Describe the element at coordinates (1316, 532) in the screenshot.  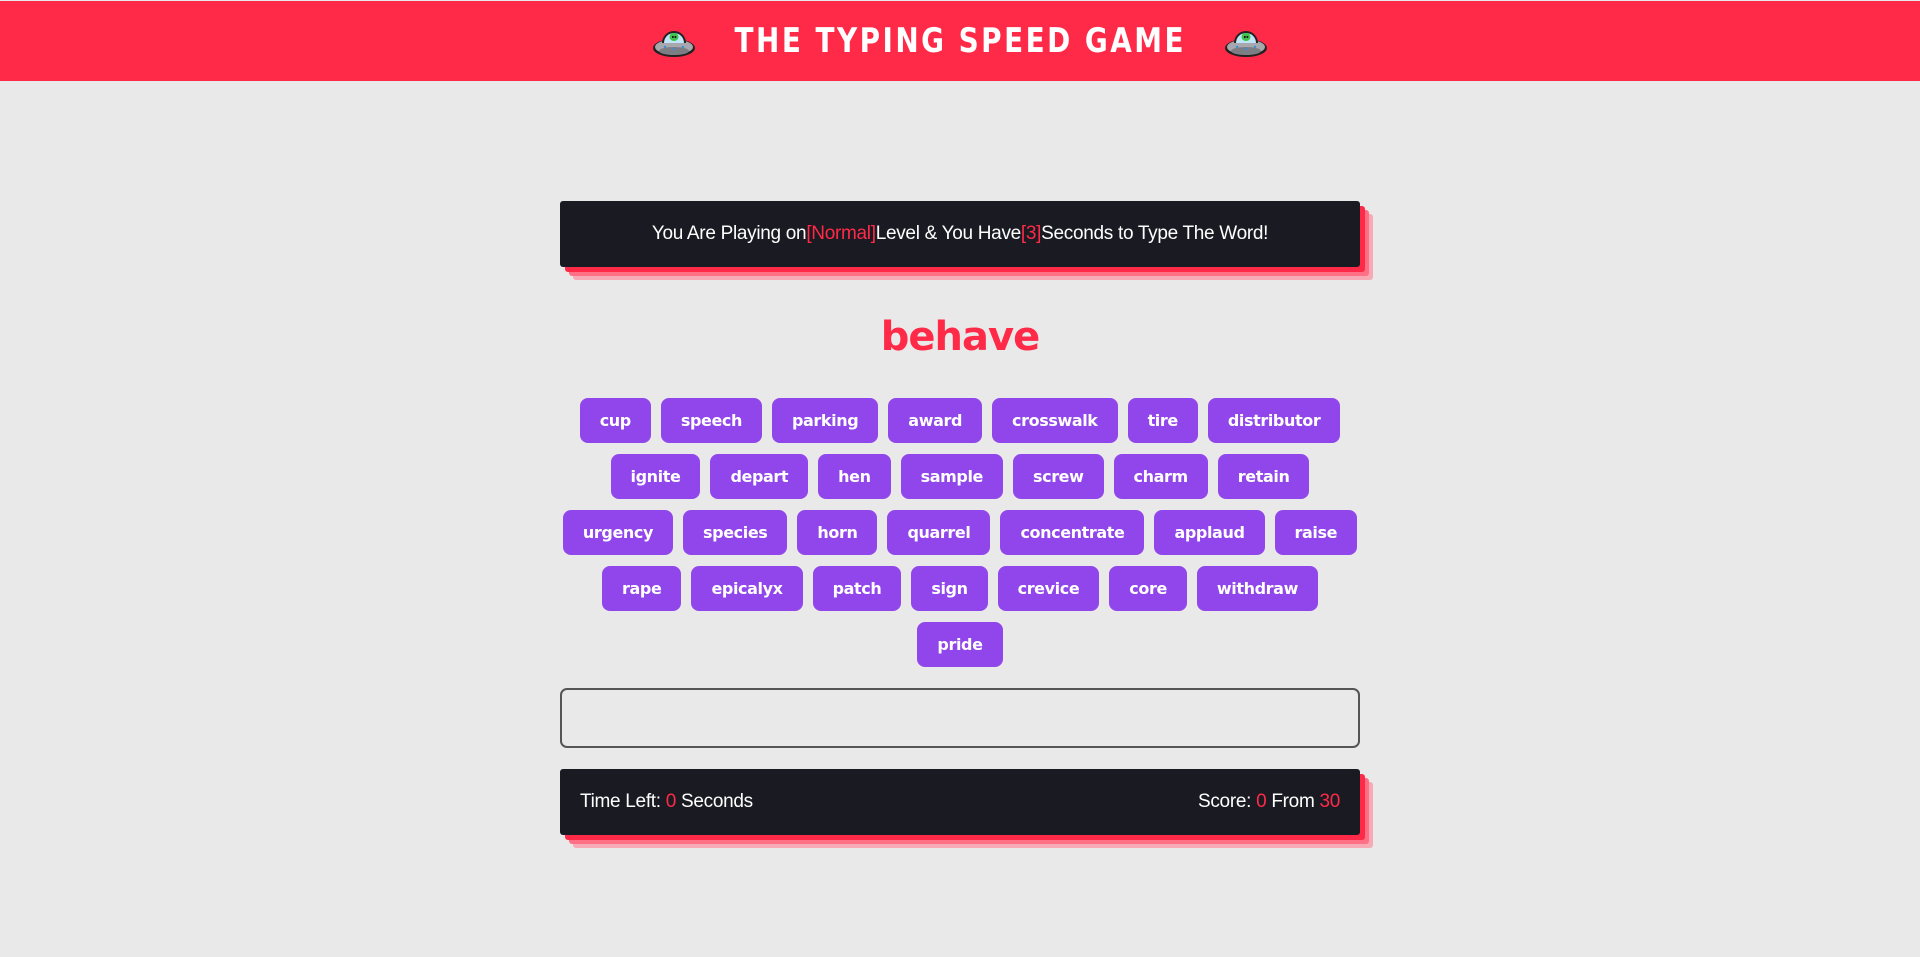
I see `word-chip: raise` at that location.